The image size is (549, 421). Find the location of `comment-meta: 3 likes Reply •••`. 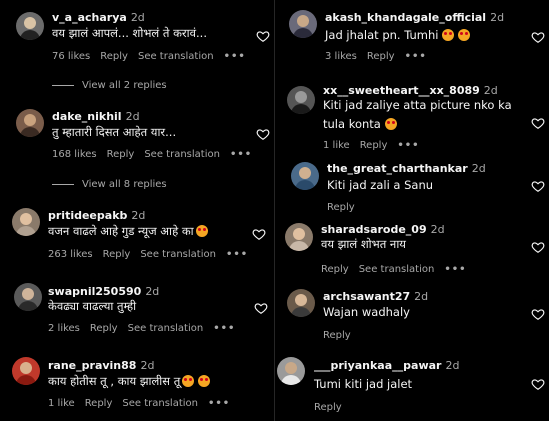

comment-meta: 3 likes Reply ••• is located at coordinates (381, 56).